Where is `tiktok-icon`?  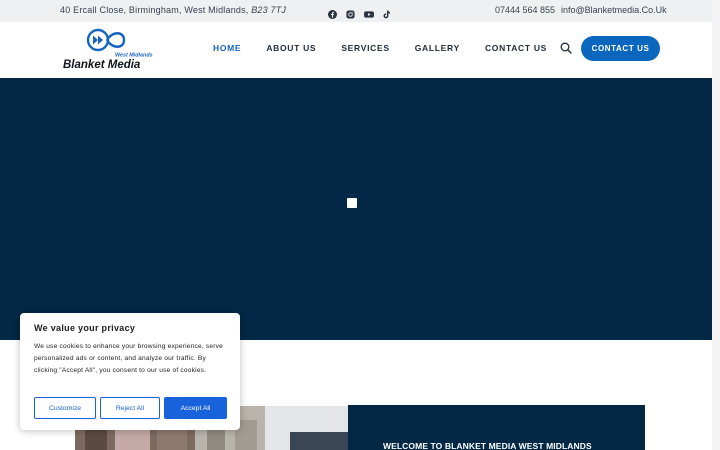
tiktok-icon is located at coordinates (386, 12).